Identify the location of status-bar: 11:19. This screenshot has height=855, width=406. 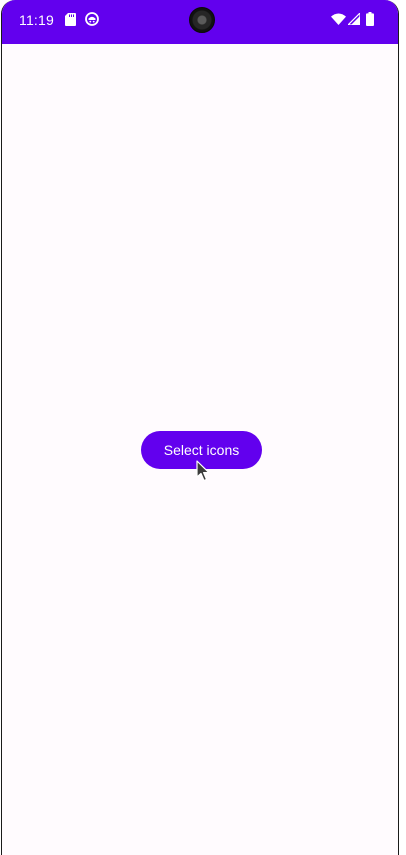
(200, 22).